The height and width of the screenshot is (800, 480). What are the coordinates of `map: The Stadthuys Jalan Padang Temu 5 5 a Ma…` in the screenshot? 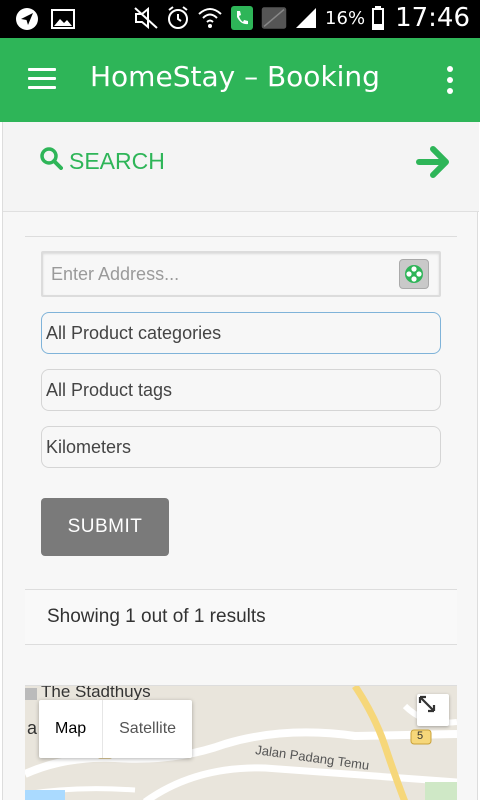 It's located at (241, 742).